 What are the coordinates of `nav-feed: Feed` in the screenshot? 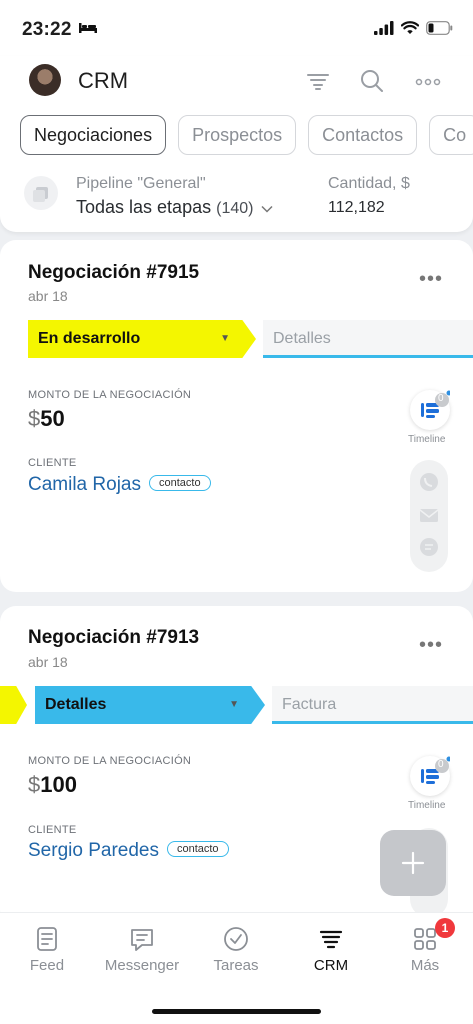 It's located at (47, 949).